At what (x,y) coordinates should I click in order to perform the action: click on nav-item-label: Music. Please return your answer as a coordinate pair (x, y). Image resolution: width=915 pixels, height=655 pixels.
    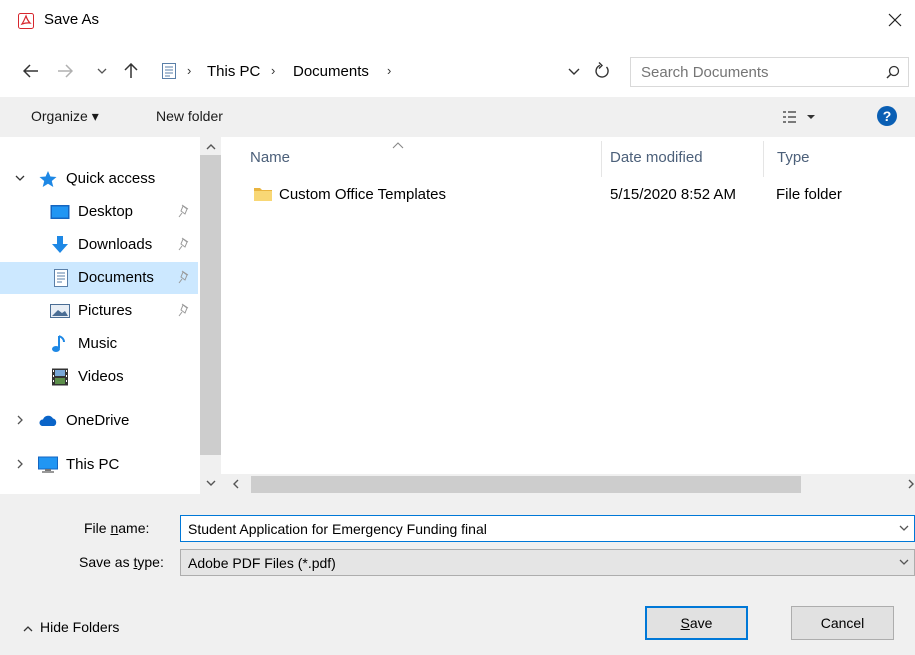
    Looking at the image, I should click on (98, 343).